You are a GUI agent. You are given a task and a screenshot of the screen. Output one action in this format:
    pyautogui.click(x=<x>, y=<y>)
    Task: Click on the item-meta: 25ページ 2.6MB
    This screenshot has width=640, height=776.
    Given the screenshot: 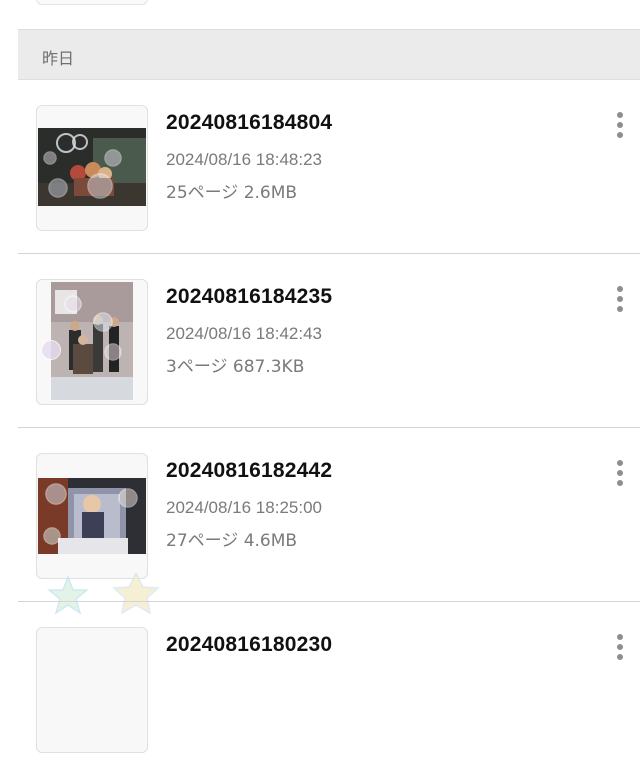 What is the action you would take?
    pyautogui.click(x=232, y=193)
    